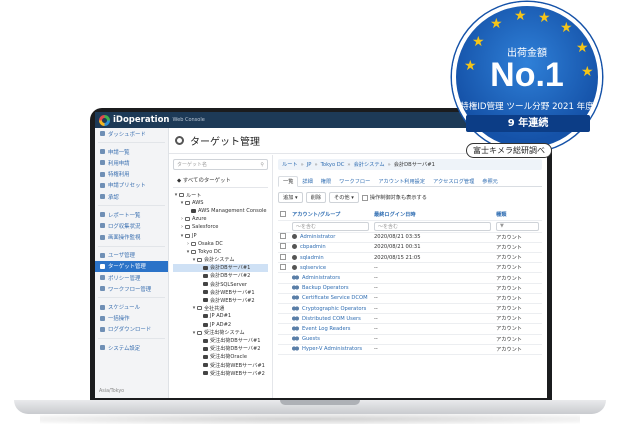 The height and width of the screenshot is (433, 620). What do you see at coordinates (131, 237) in the screenshot?
I see `sidebar-item: 画面操作監視` at bounding box center [131, 237].